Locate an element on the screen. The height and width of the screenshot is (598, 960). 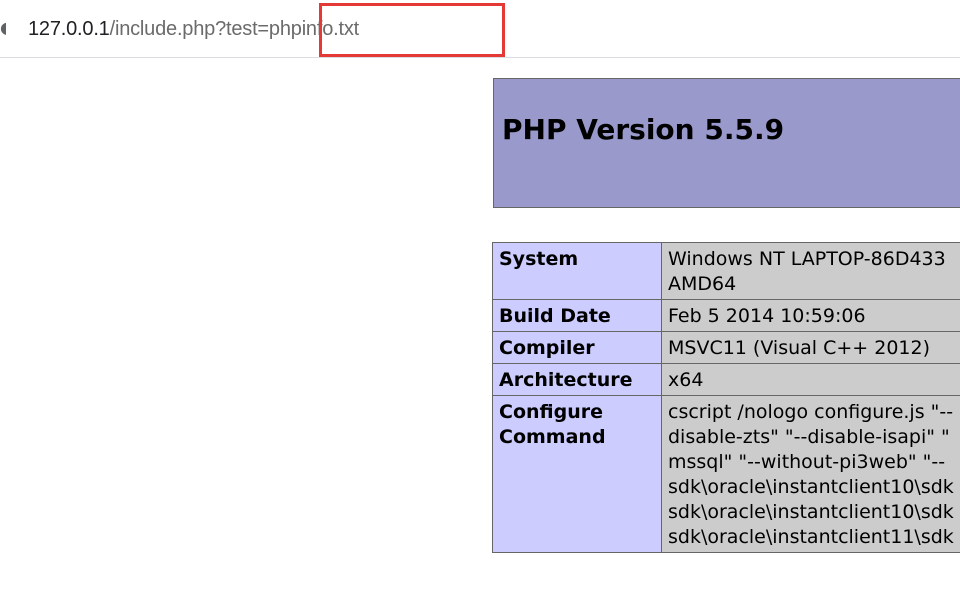
site-info-icon: ● is located at coordinates (3, 28).